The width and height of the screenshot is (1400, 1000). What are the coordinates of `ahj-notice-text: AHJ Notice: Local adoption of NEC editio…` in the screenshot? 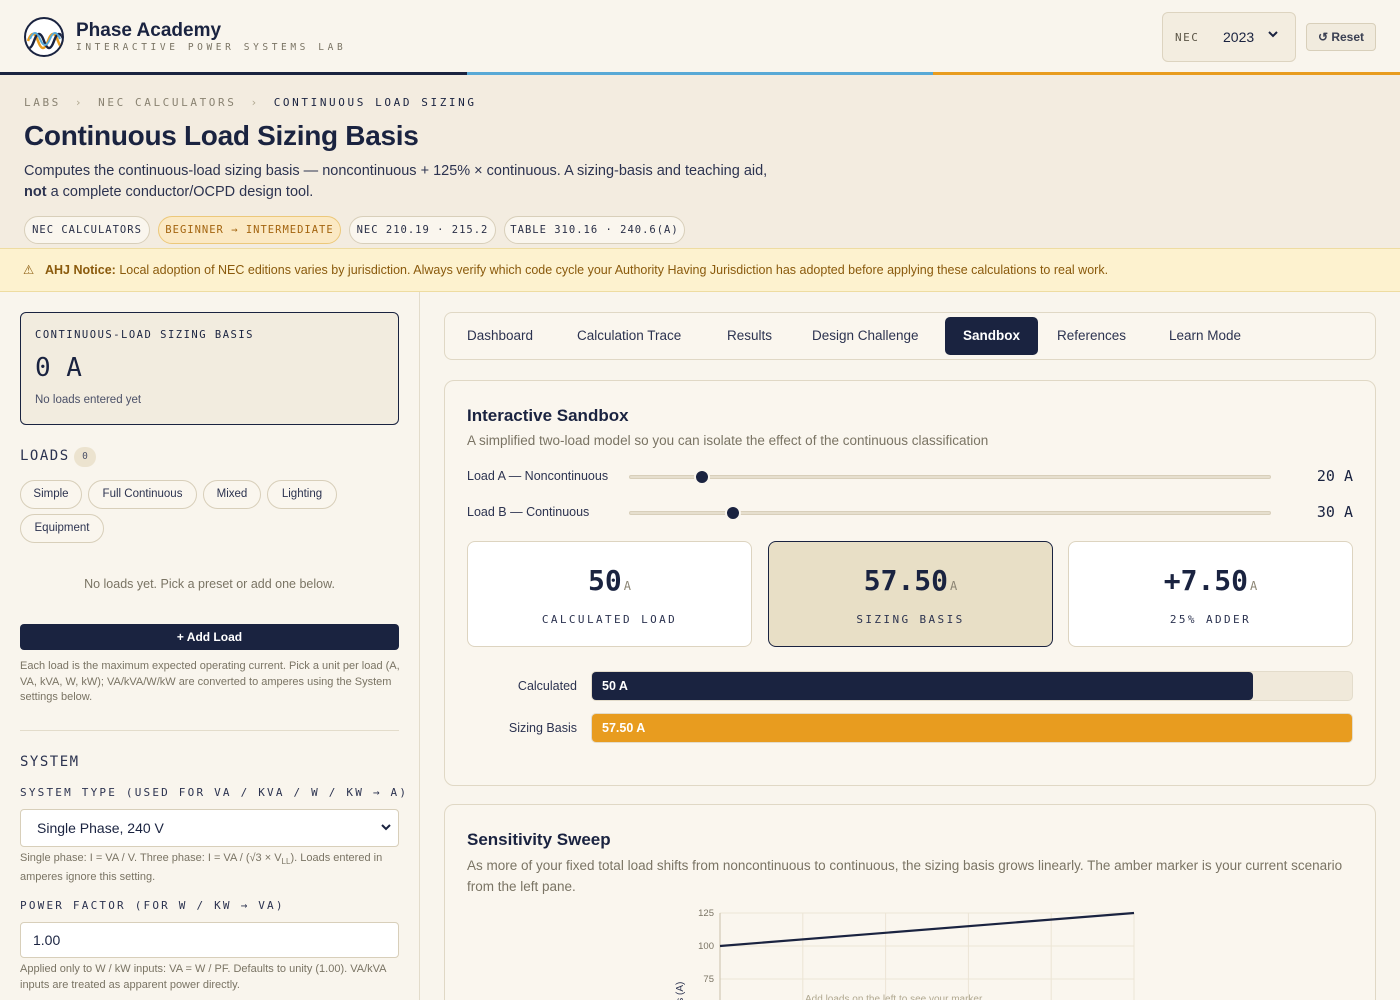 It's located at (576, 270).